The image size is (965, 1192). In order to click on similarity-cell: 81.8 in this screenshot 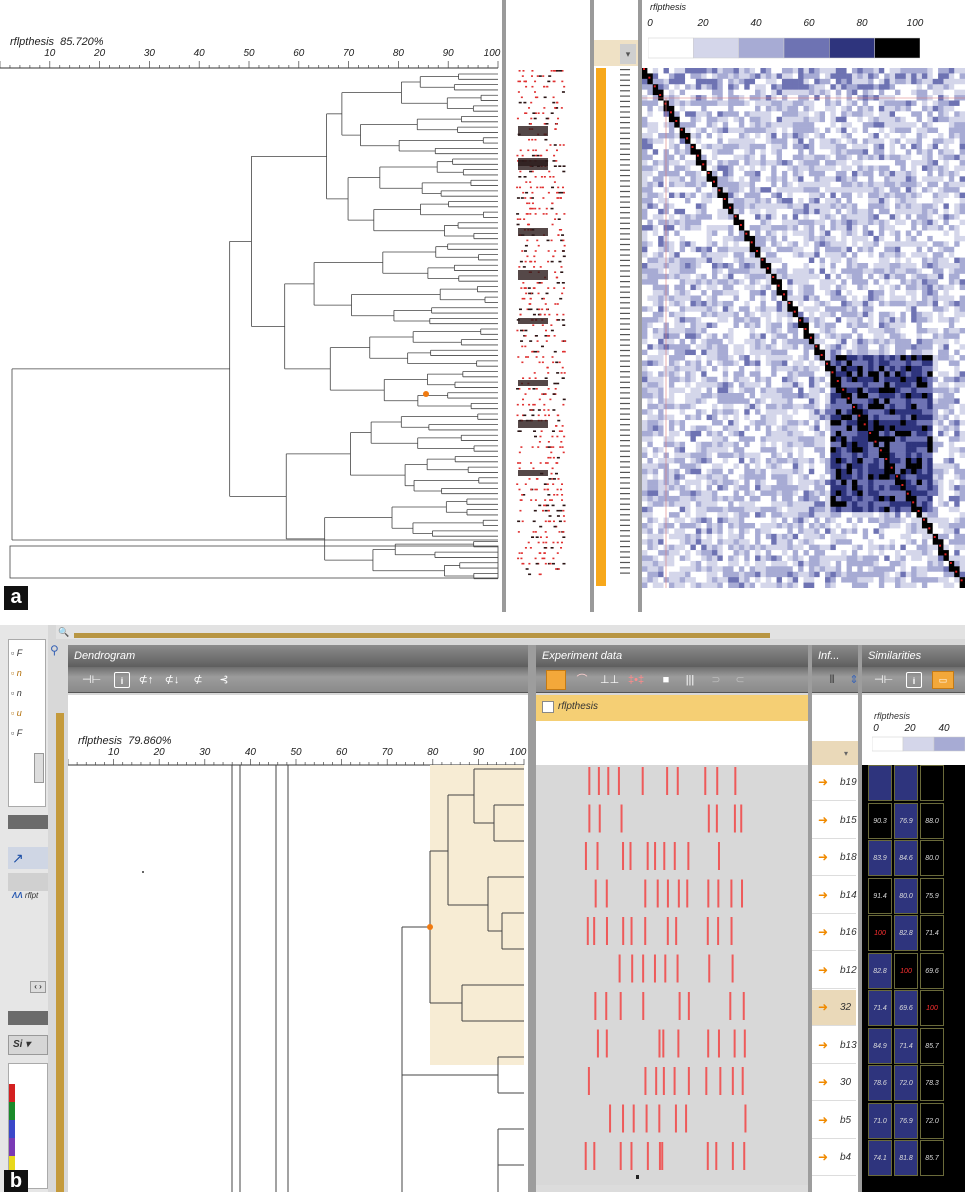, I will do `click(906, 1158)`.